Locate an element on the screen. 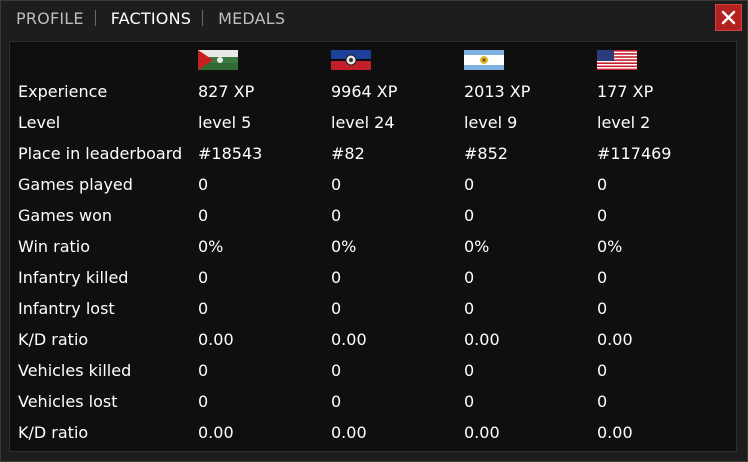 Image resolution: width=748 pixels, height=462 pixels. stat-row-experience: Experience 827 XP 9964 XP 2013 XP 177 XP is located at coordinates (374, 91).